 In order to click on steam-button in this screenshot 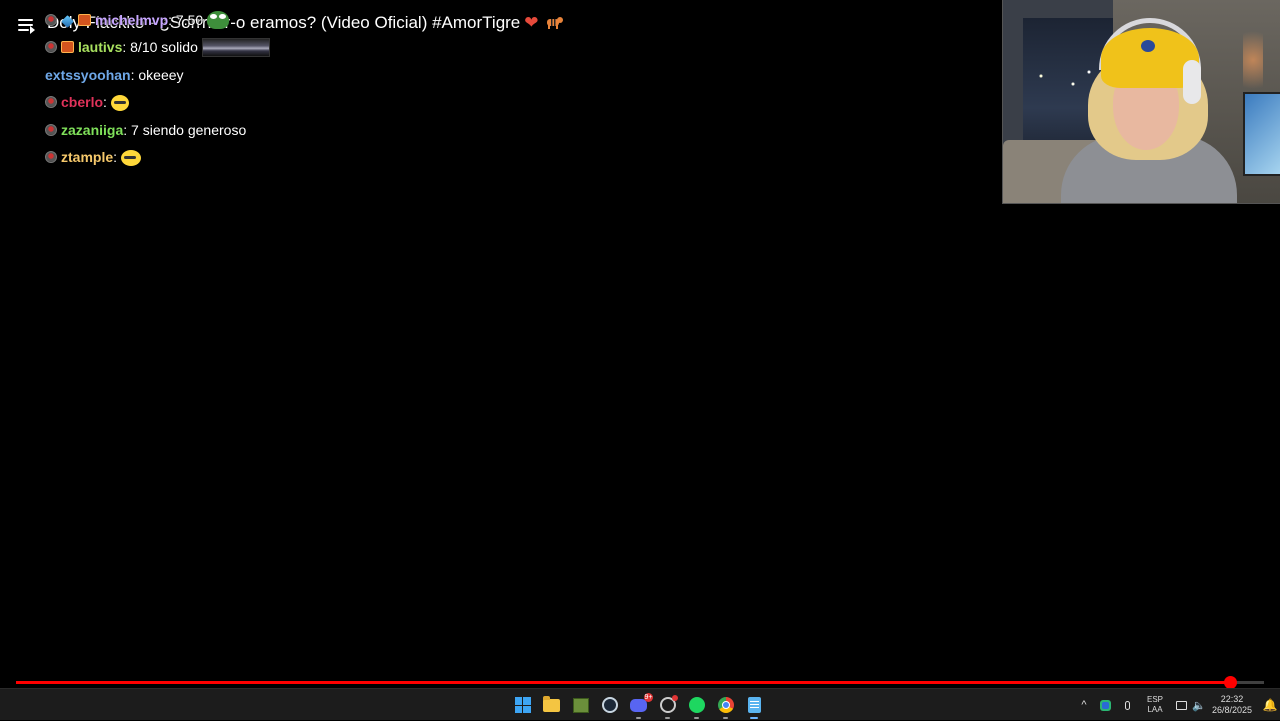, I will do `click(609, 705)`.